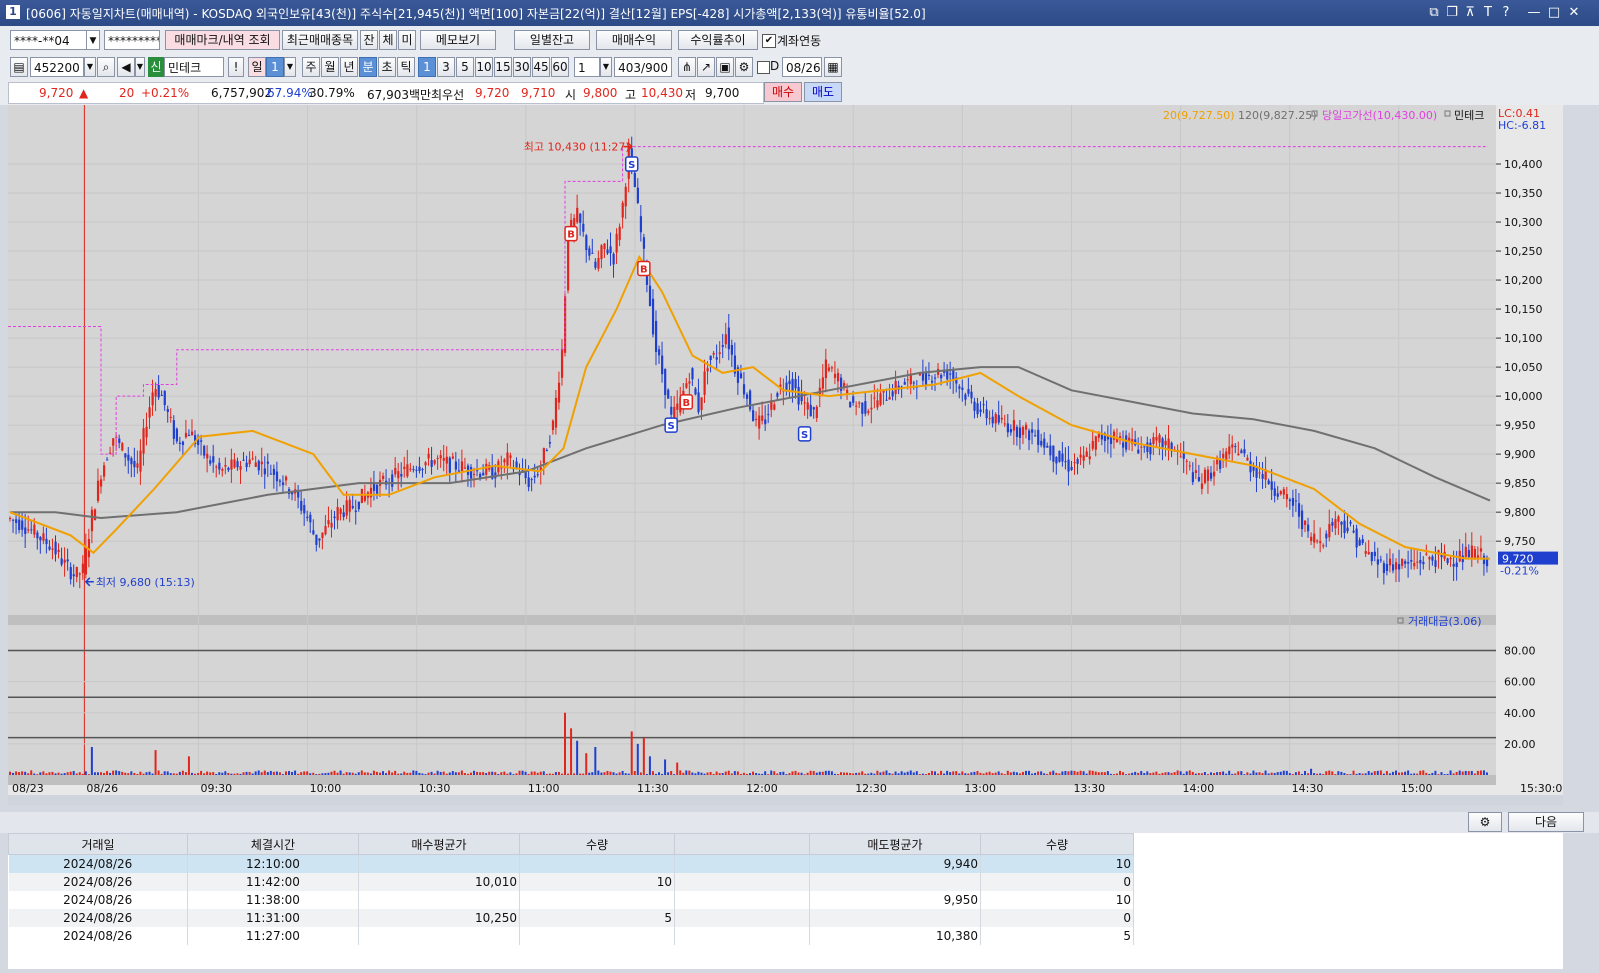 This screenshot has width=1599, height=973. Describe the element at coordinates (407, 40) in the screenshot. I see `pending-button: 미` at that location.